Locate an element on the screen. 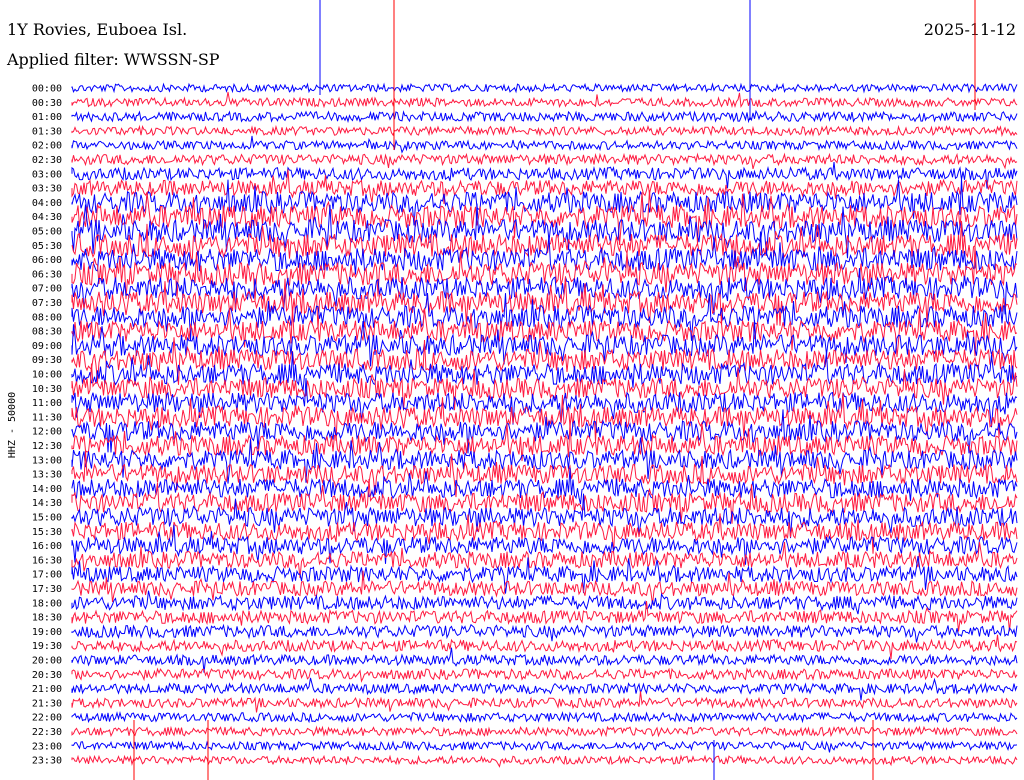 Image resolution: width=1024 pixels, height=780 pixels. time-label: 08:30 is located at coordinates (47, 332).